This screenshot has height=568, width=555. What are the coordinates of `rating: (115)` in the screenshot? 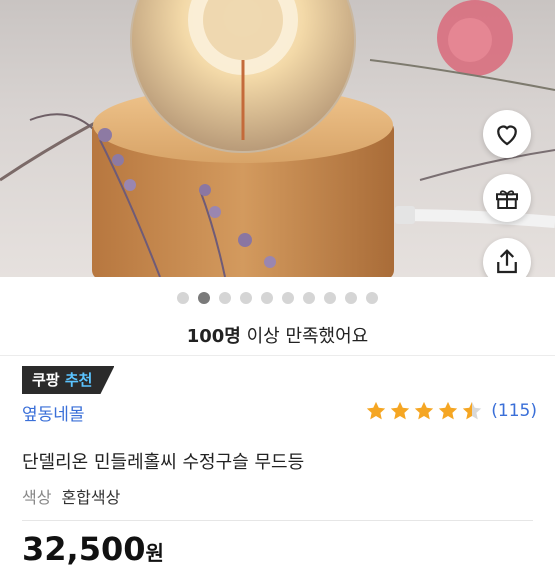 It's located at (451, 411).